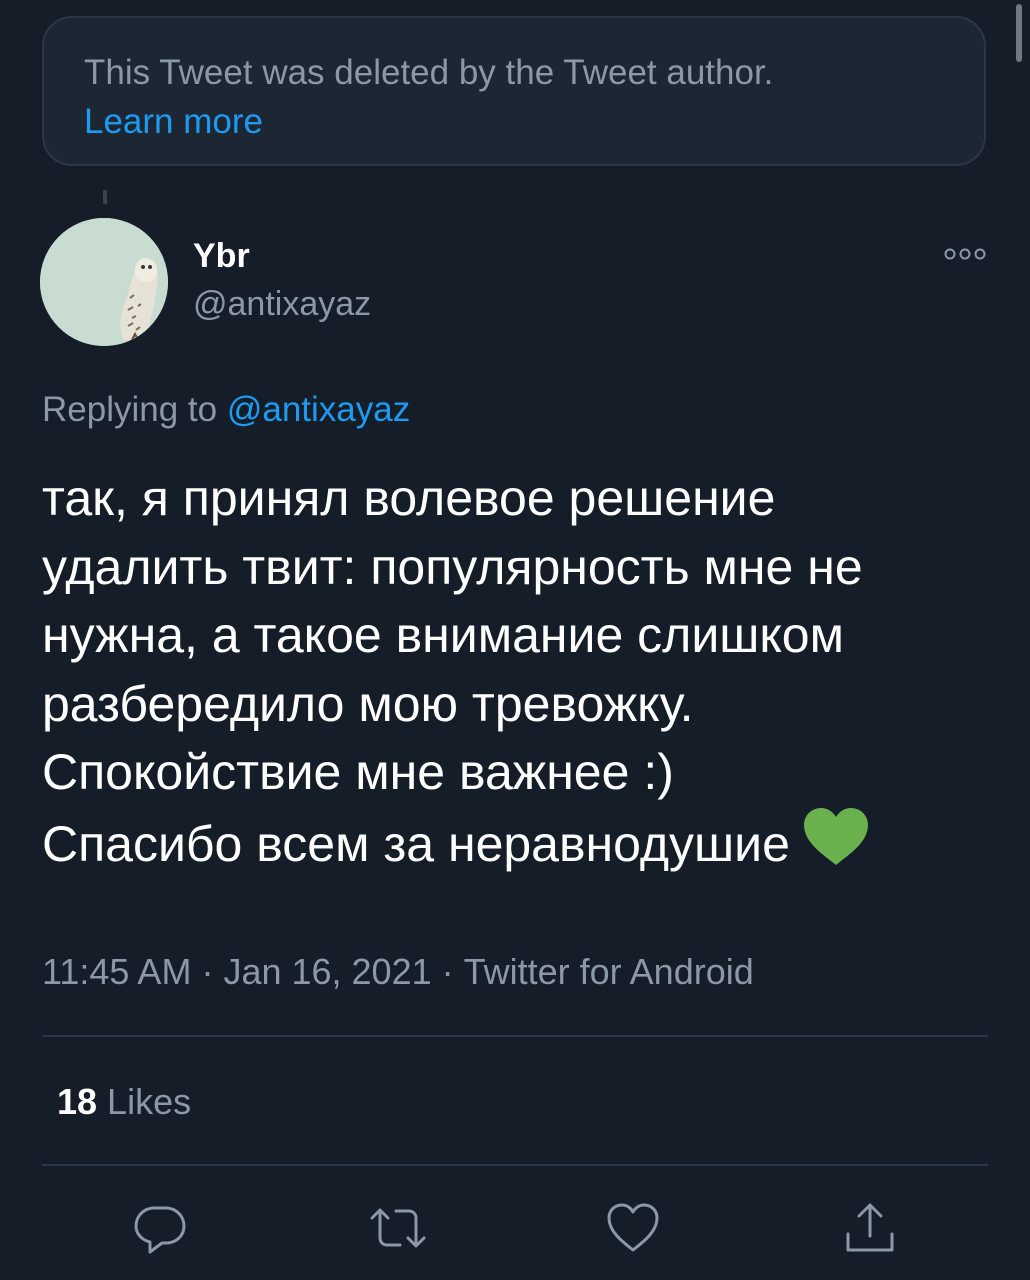  What do you see at coordinates (870, 1228) in the screenshot?
I see `share-icon` at bounding box center [870, 1228].